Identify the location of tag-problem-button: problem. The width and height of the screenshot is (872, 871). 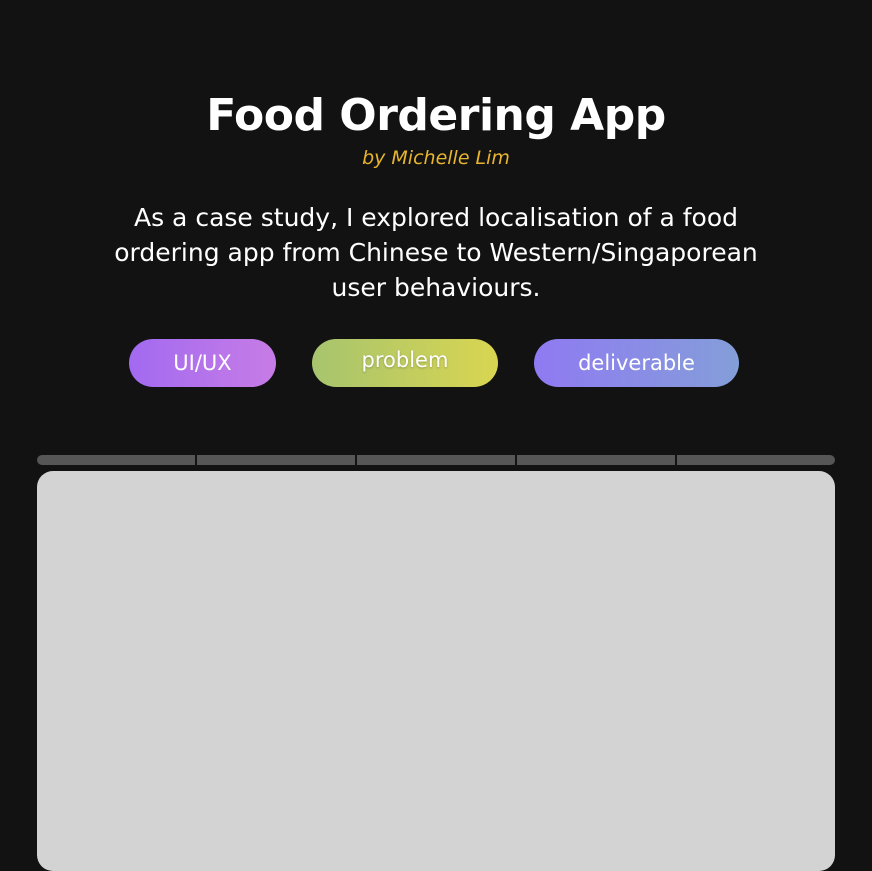
(405, 363).